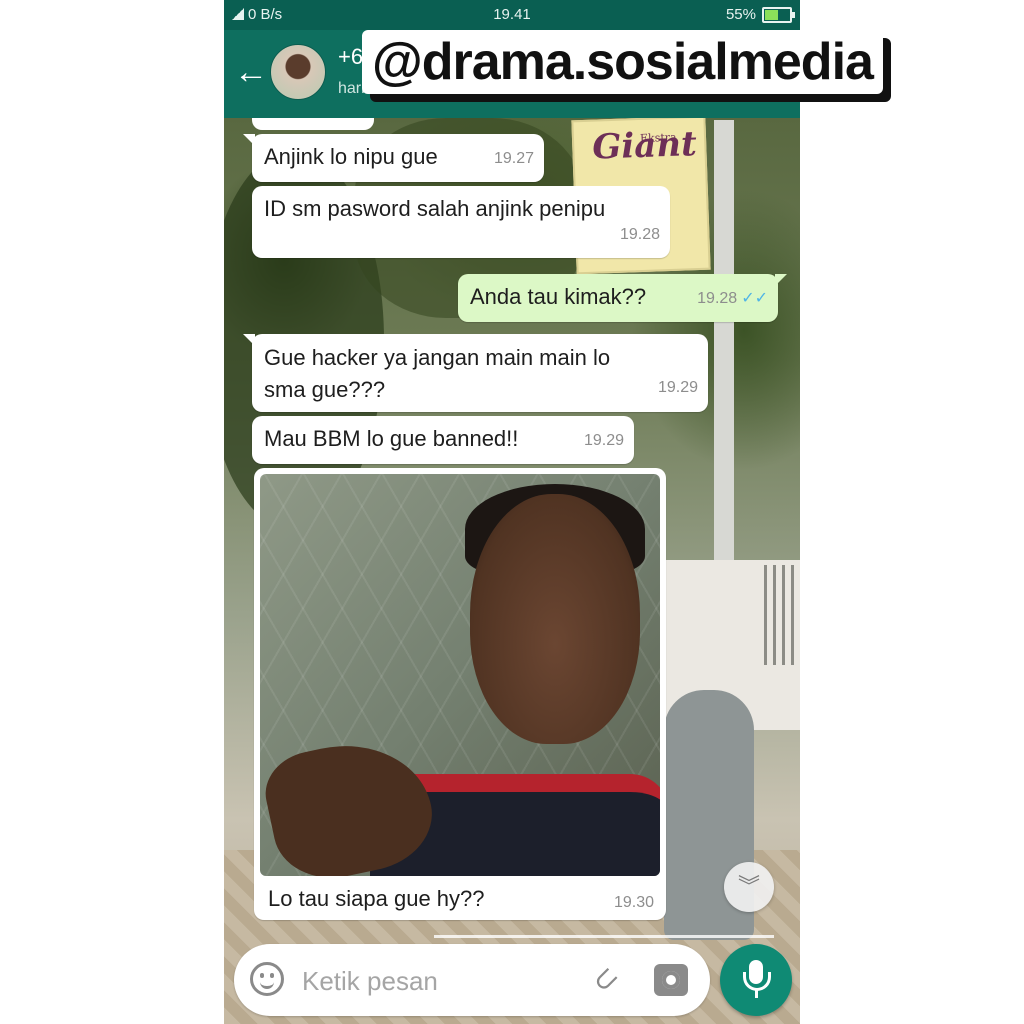 The width and height of the screenshot is (1024, 1024). Describe the element at coordinates (778, 14) in the screenshot. I see `battery-icon` at that location.